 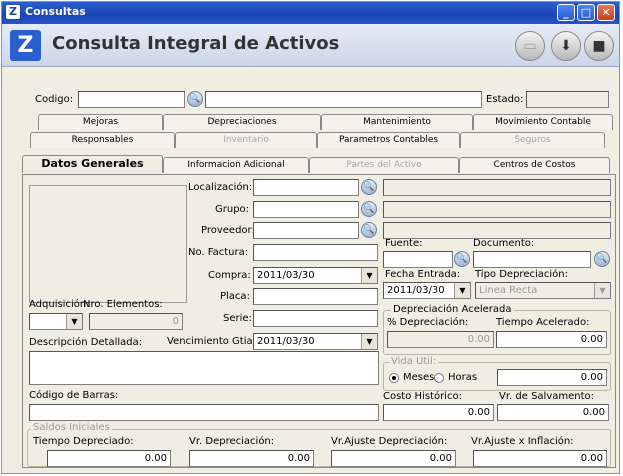 I want to click on localizacion-input, so click(x=306, y=187).